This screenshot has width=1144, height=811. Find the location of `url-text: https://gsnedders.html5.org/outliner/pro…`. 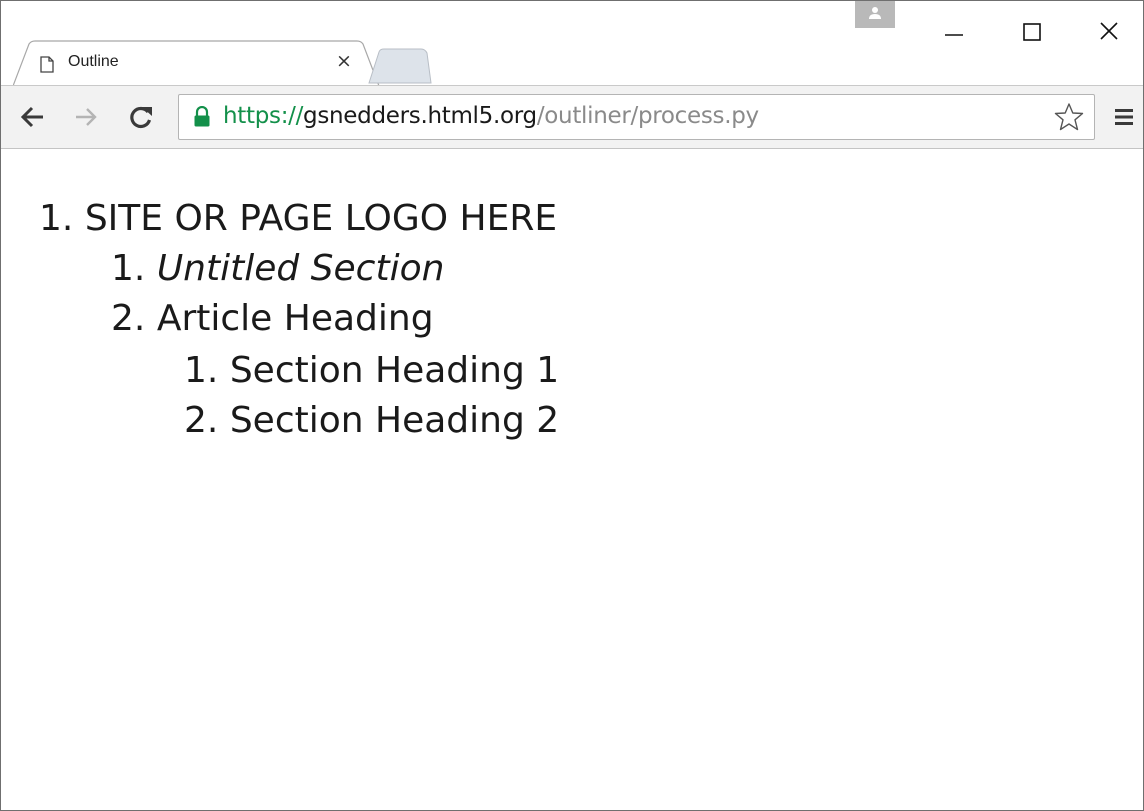

url-text: https://gsnedders.html5.org/outliner/pro… is located at coordinates (491, 116).